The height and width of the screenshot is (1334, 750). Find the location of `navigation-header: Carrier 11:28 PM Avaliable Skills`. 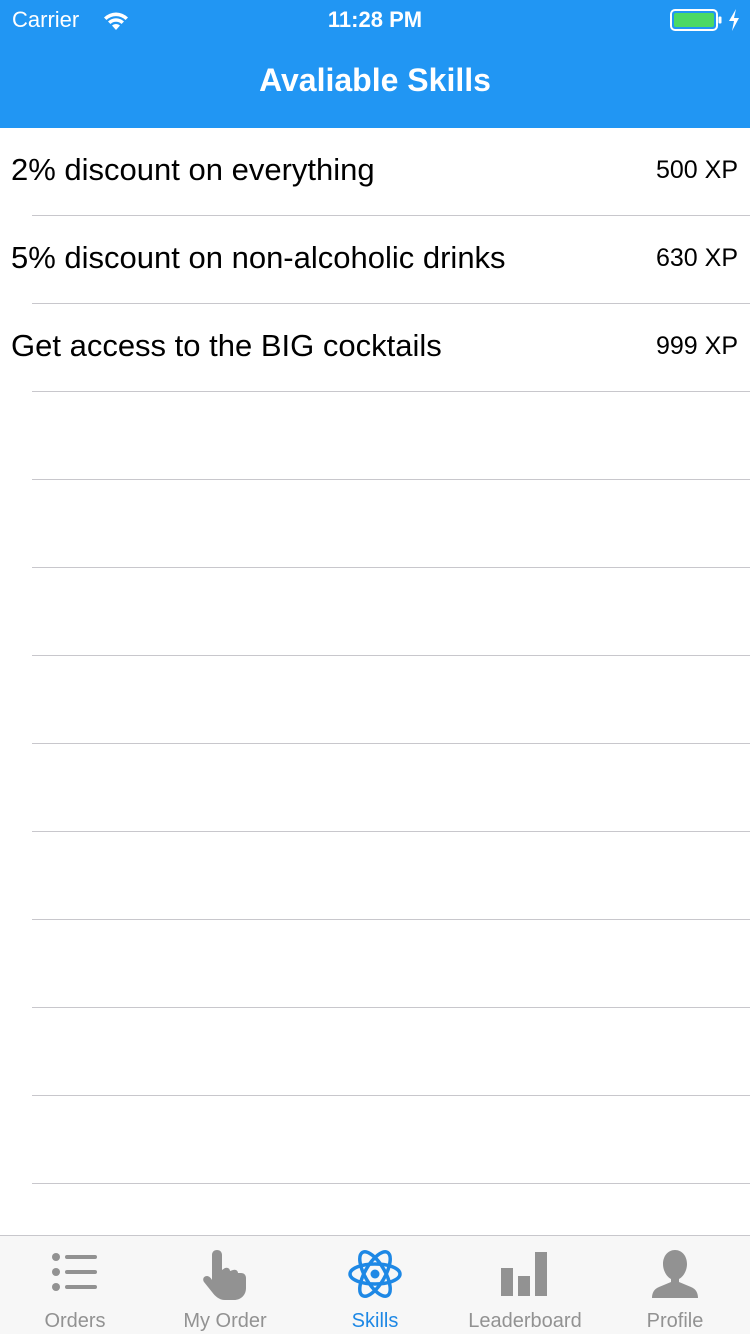

navigation-header: Carrier 11:28 PM Avaliable Skills is located at coordinates (375, 64).